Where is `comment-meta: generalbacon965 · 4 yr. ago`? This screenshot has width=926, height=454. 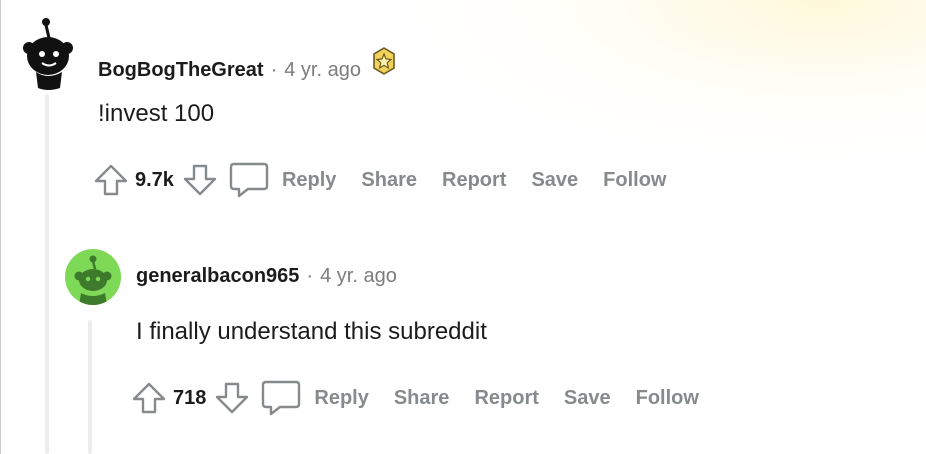 comment-meta: generalbacon965 · 4 yr. ago is located at coordinates (266, 276).